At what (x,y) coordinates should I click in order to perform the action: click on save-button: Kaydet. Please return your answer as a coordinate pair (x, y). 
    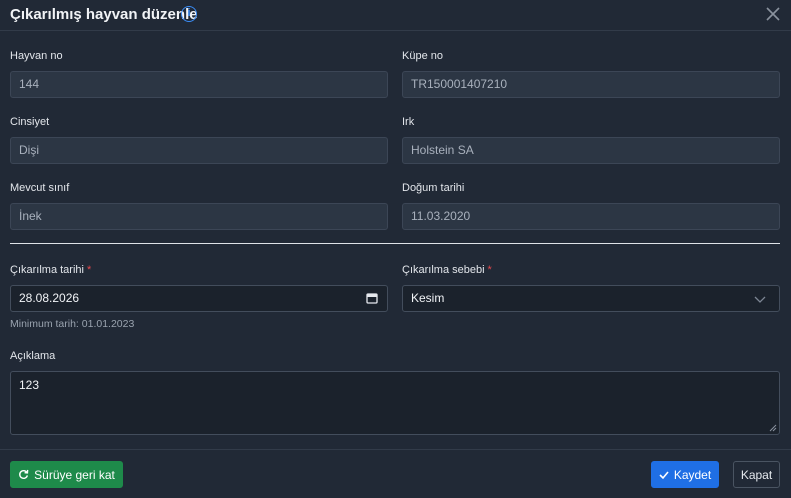
    Looking at the image, I should click on (685, 474).